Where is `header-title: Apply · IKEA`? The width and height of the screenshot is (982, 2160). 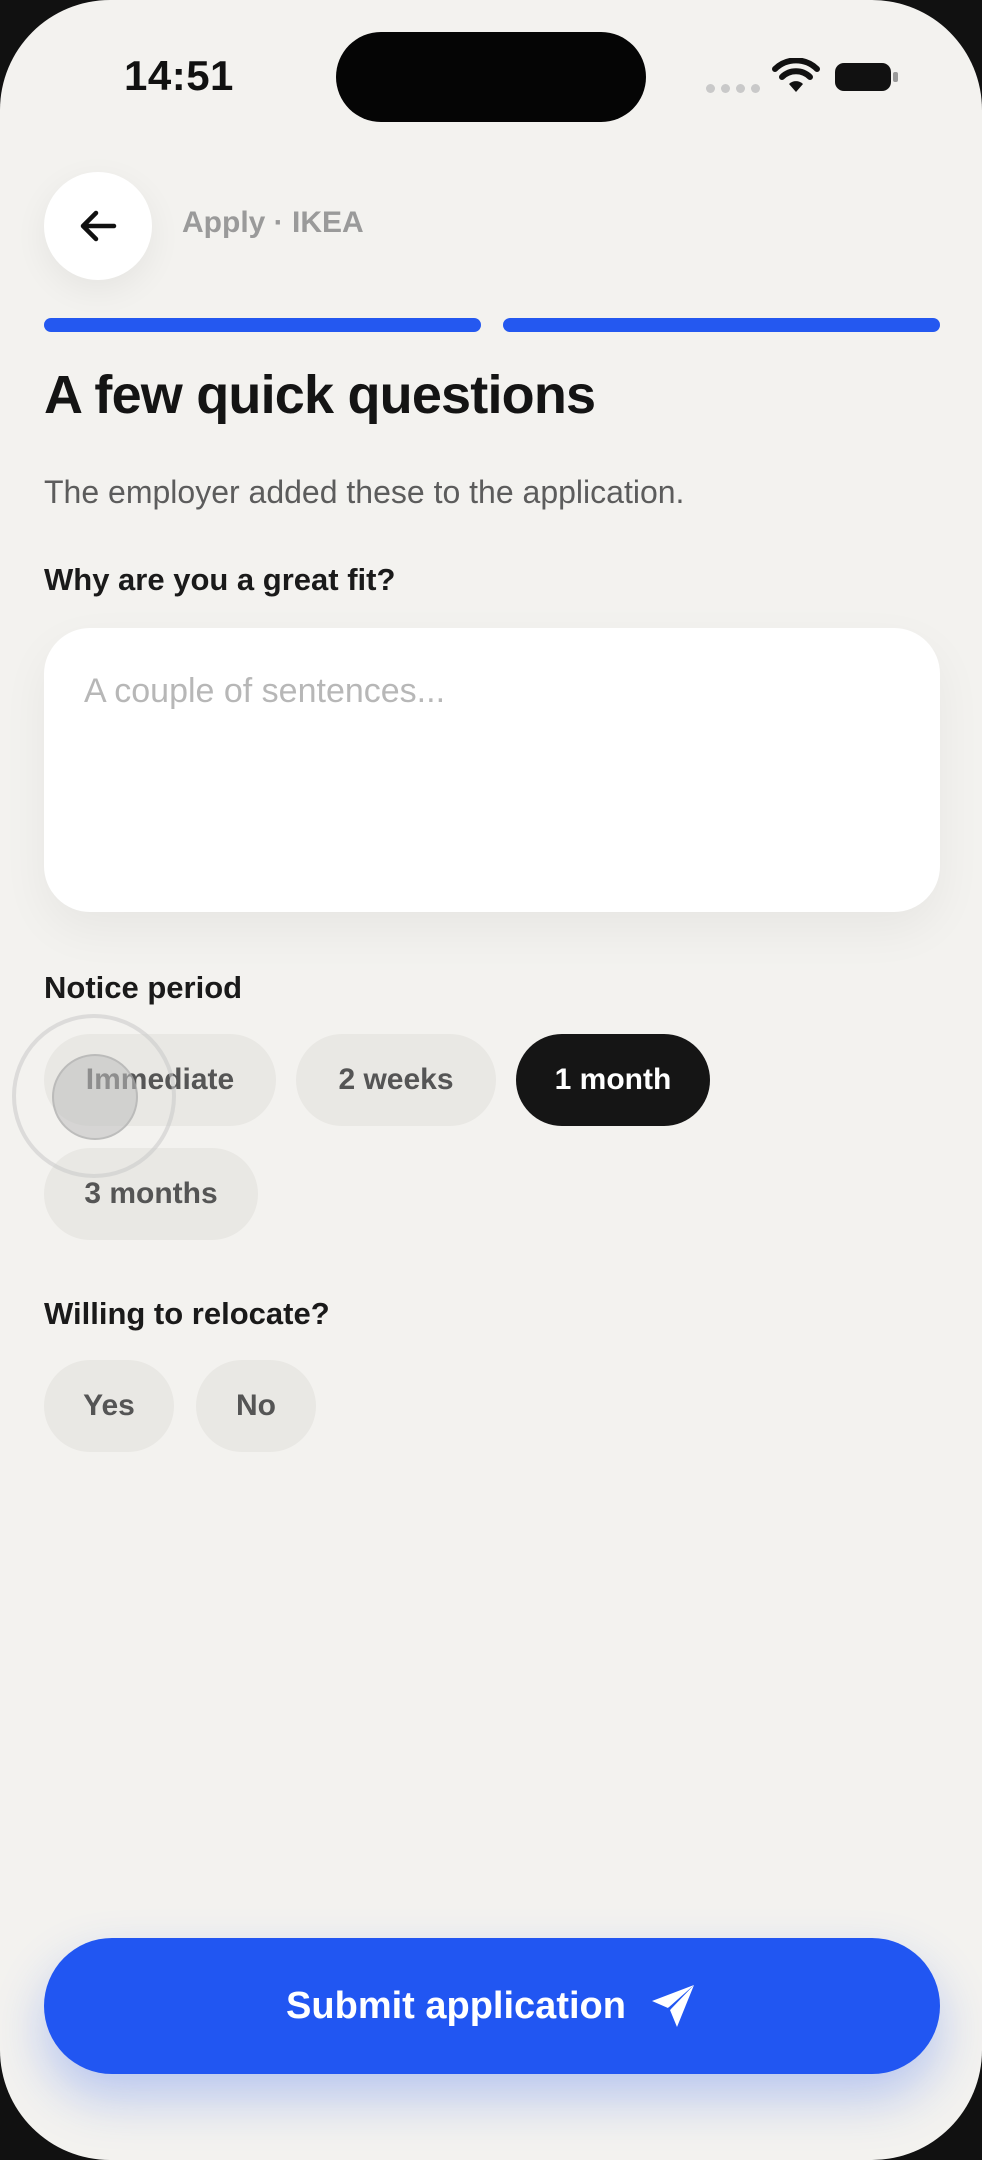
header-title: Apply · IKEA is located at coordinates (273, 222).